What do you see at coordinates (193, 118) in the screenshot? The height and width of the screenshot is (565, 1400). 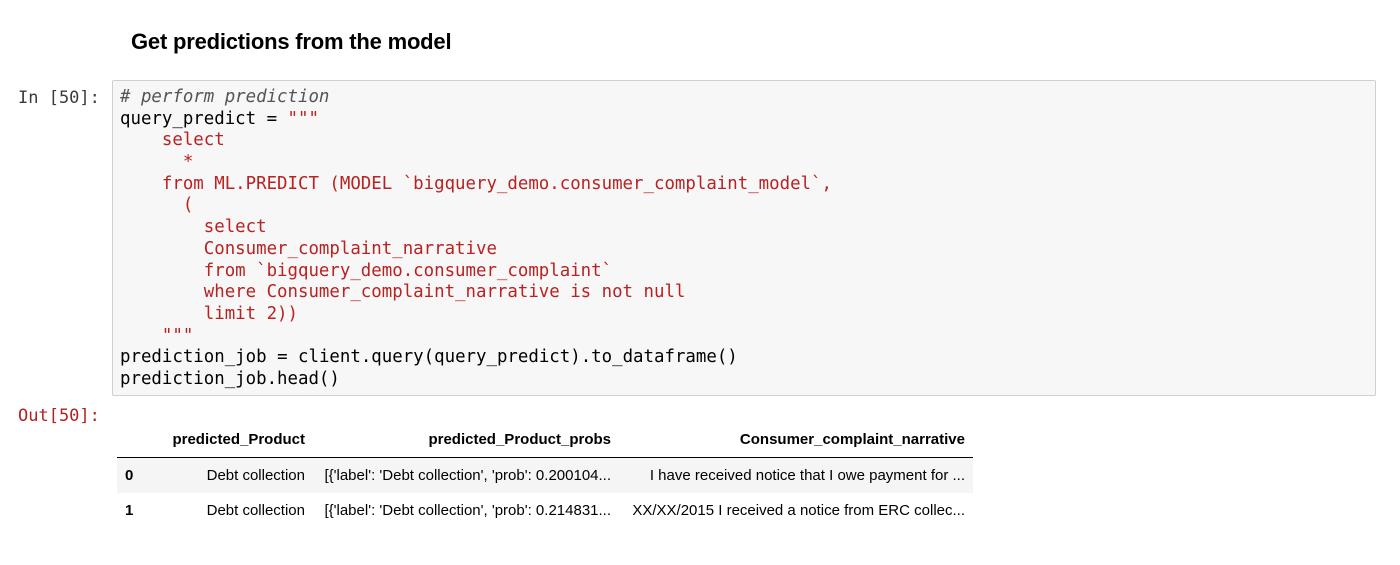 I see `code-token: query_predict` at bounding box center [193, 118].